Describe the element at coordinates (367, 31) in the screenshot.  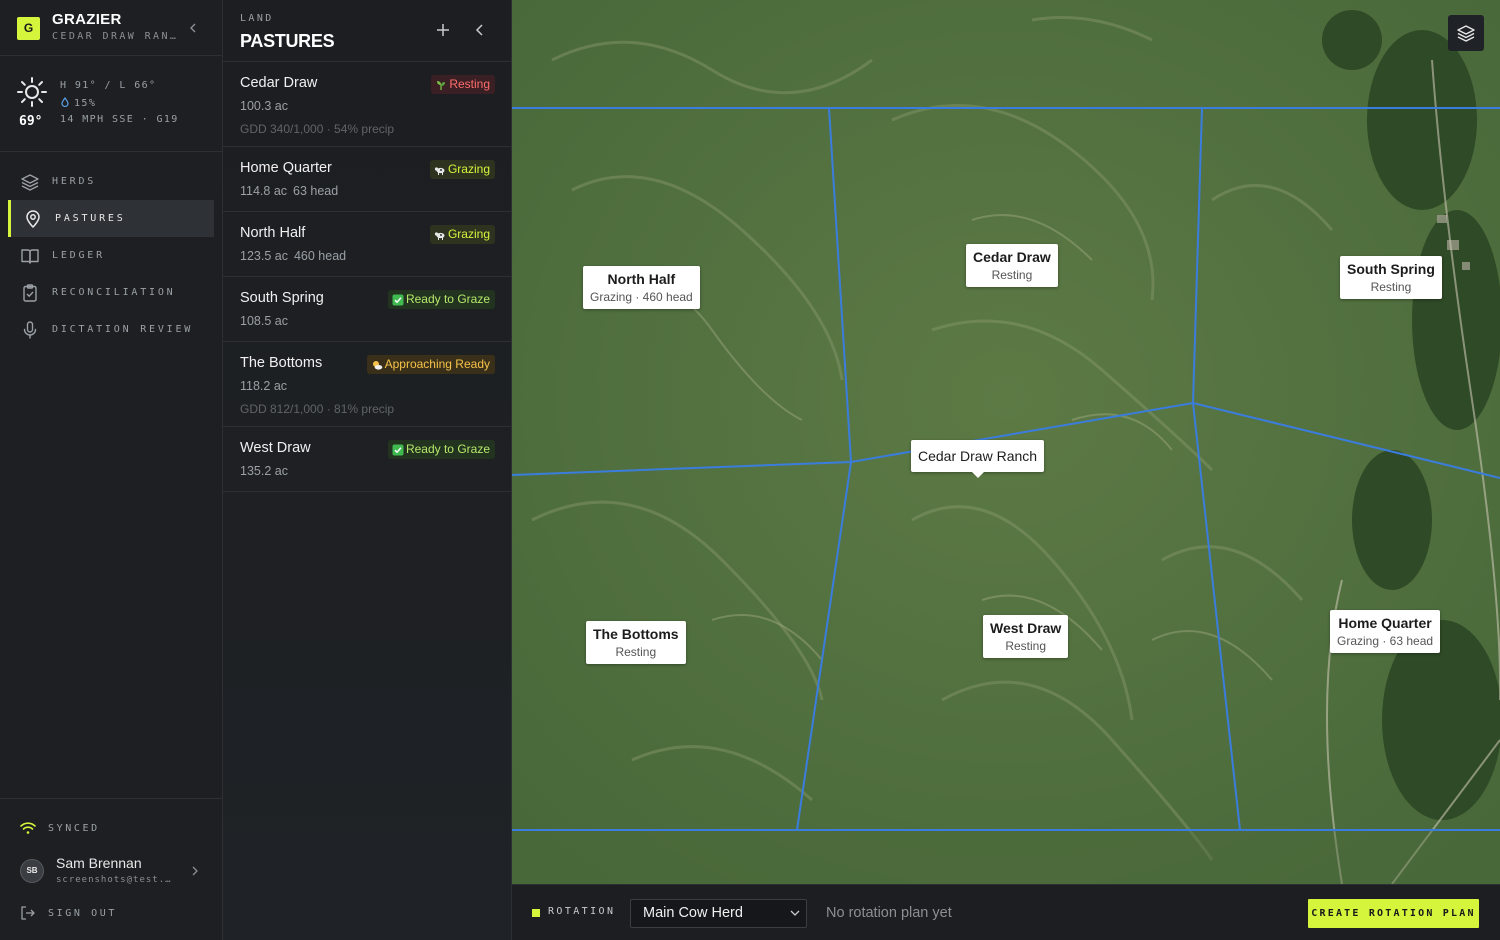
I see `panel-header: LAND PASTURES` at that location.